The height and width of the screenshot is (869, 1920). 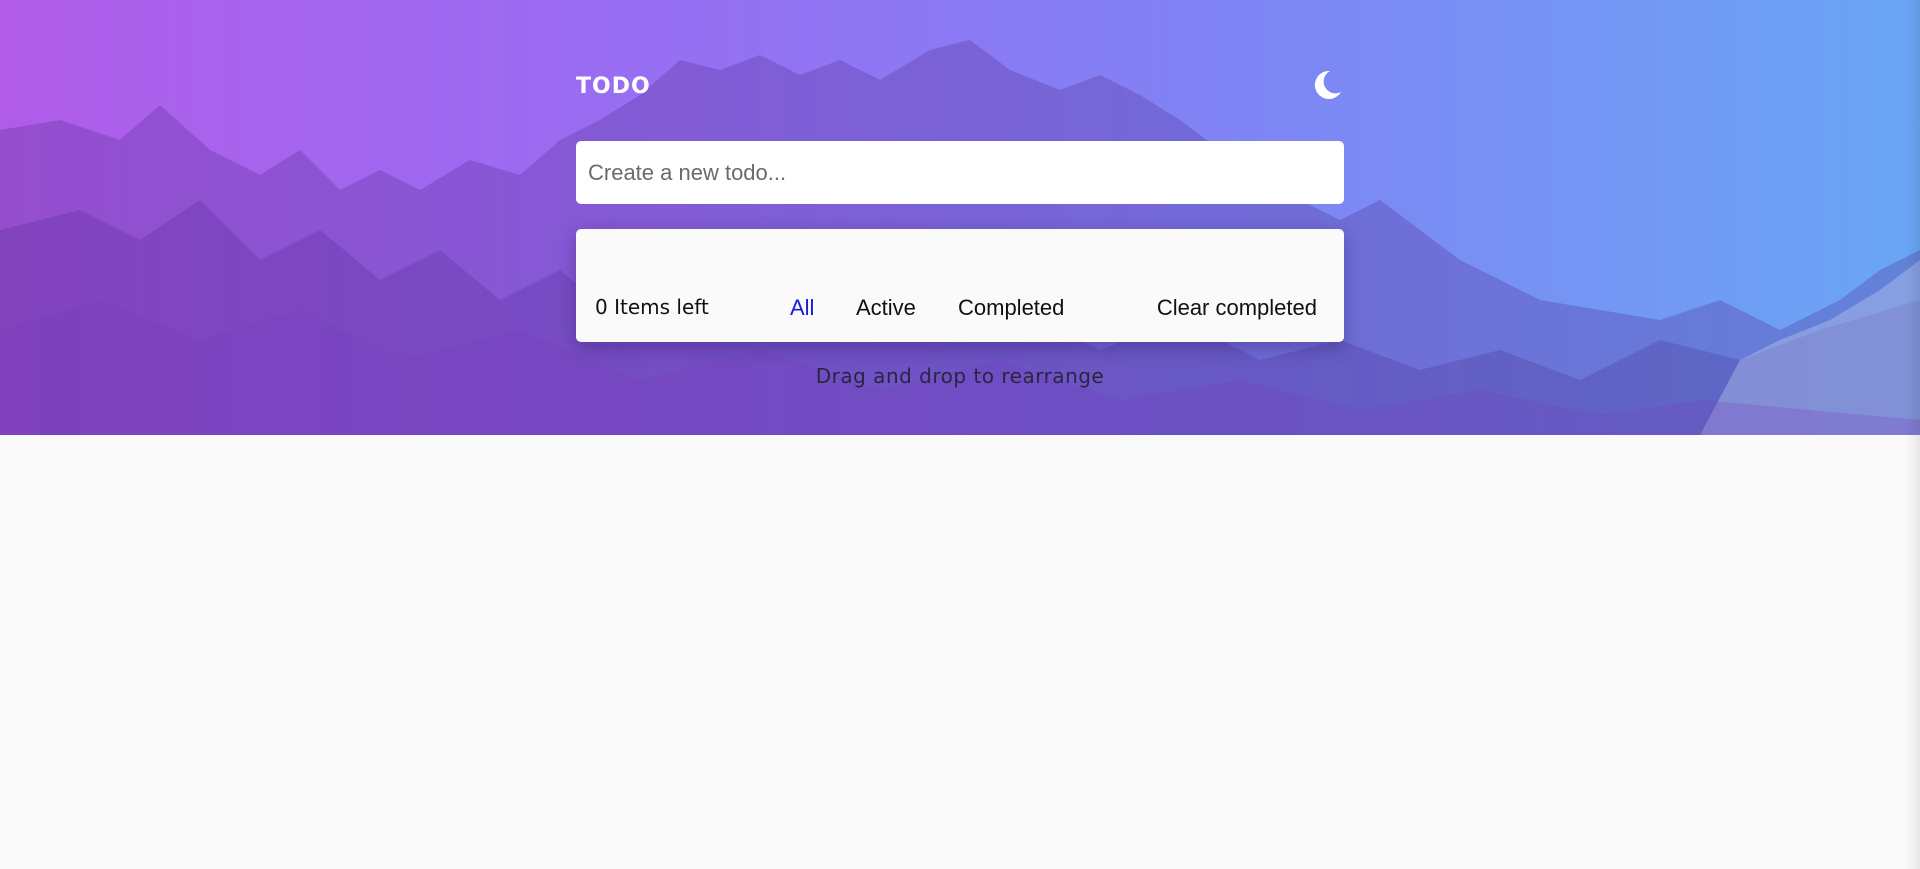 What do you see at coordinates (802, 308) in the screenshot?
I see `filter-all-button: All` at bounding box center [802, 308].